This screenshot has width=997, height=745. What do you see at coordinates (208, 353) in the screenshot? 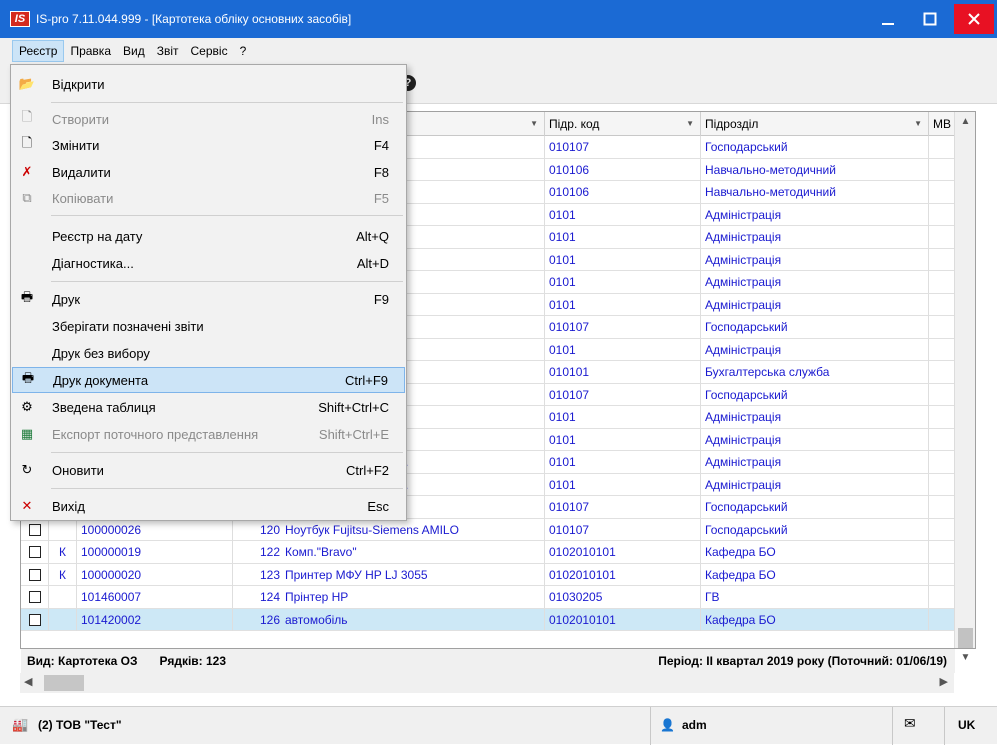
I see `menu-print-no-select: Друк без вибору` at bounding box center [208, 353].